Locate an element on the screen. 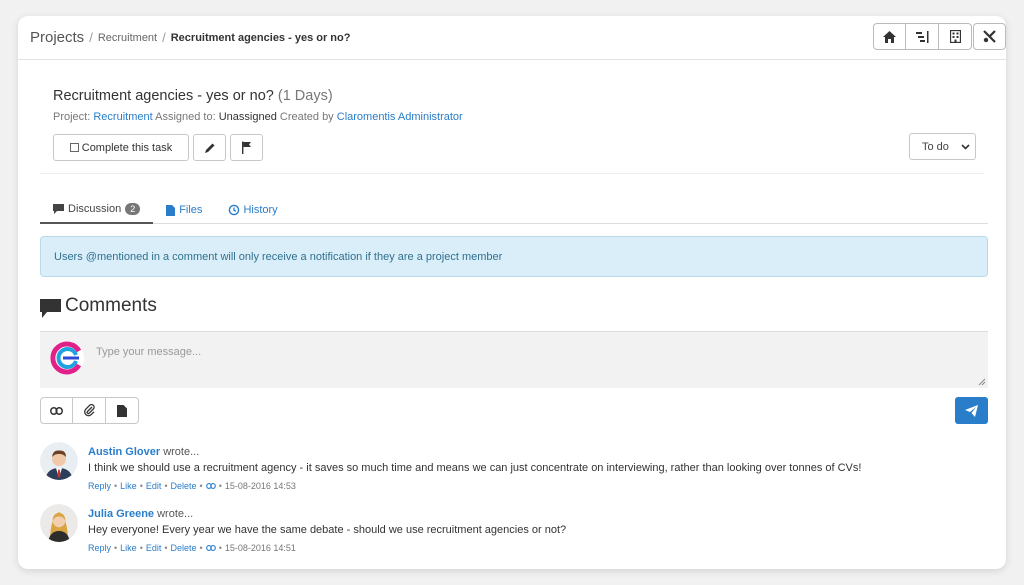  link-button is located at coordinates (56, 410).